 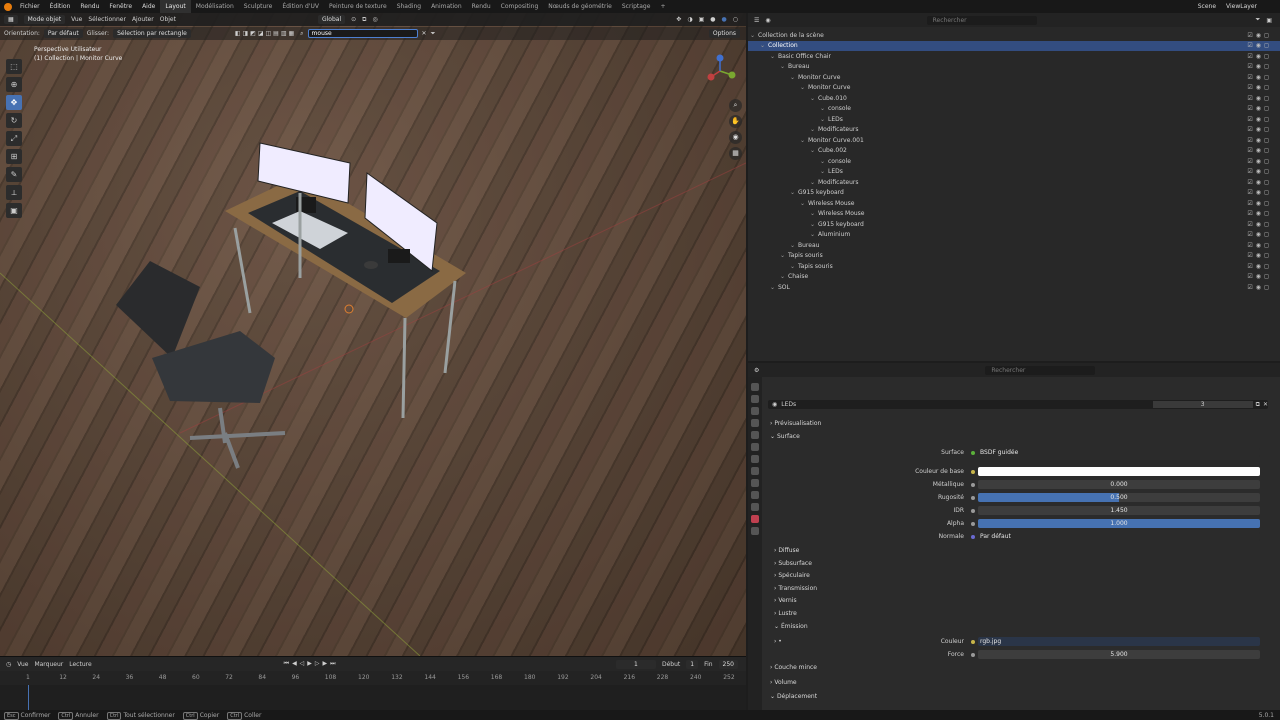 I want to click on tab-uv-editing: Édition d'UV, so click(x=300, y=6).